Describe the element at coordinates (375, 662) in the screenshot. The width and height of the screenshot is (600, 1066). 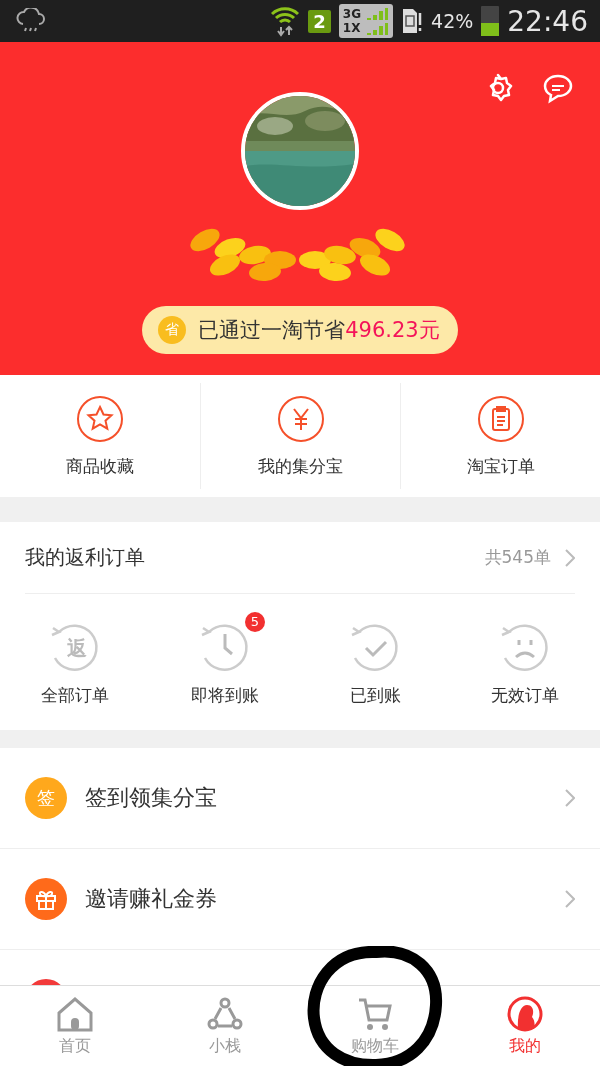
I see `order-status: 已到账` at that location.